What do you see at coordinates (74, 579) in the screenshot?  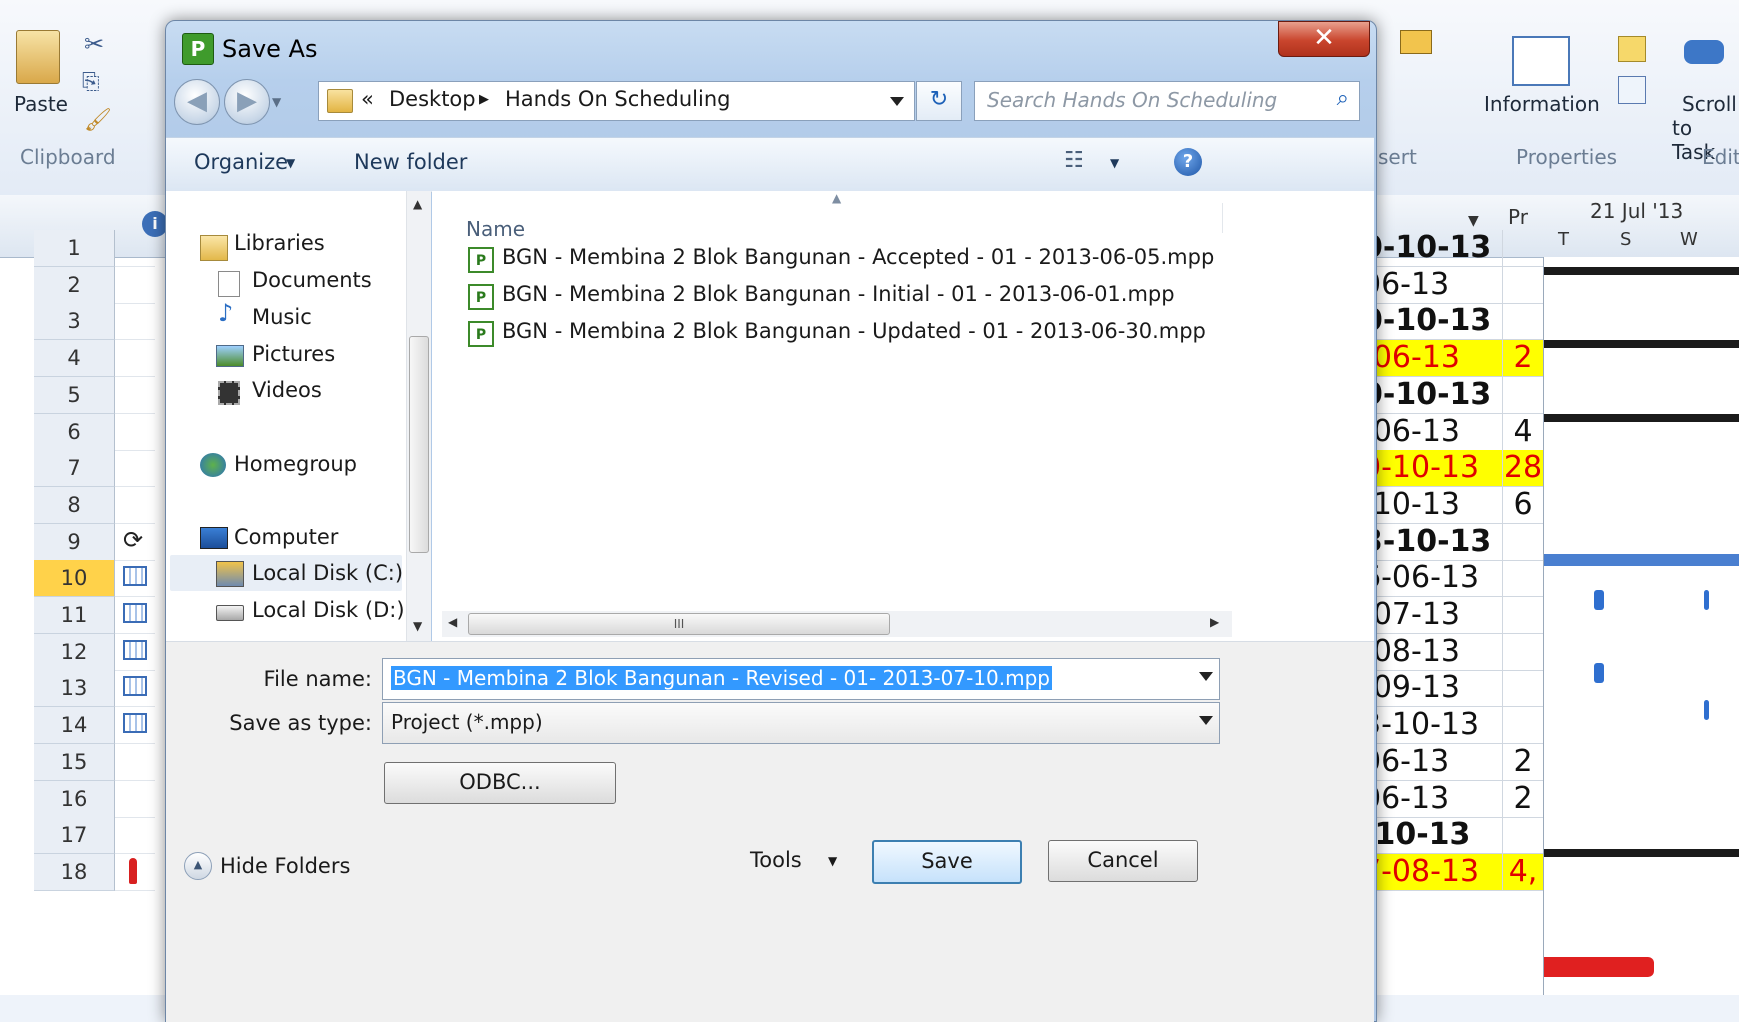 I see `row-number: 10` at bounding box center [74, 579].